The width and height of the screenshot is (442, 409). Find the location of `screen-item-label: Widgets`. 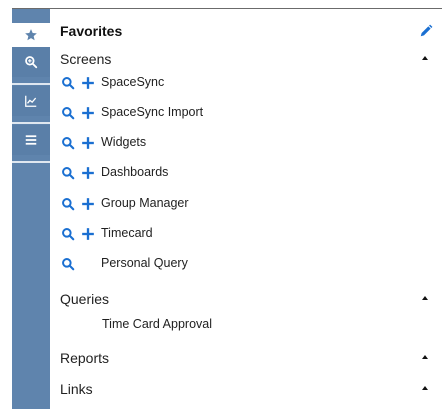

screen-item-label: Widgets is located at coordinates (123, 142).